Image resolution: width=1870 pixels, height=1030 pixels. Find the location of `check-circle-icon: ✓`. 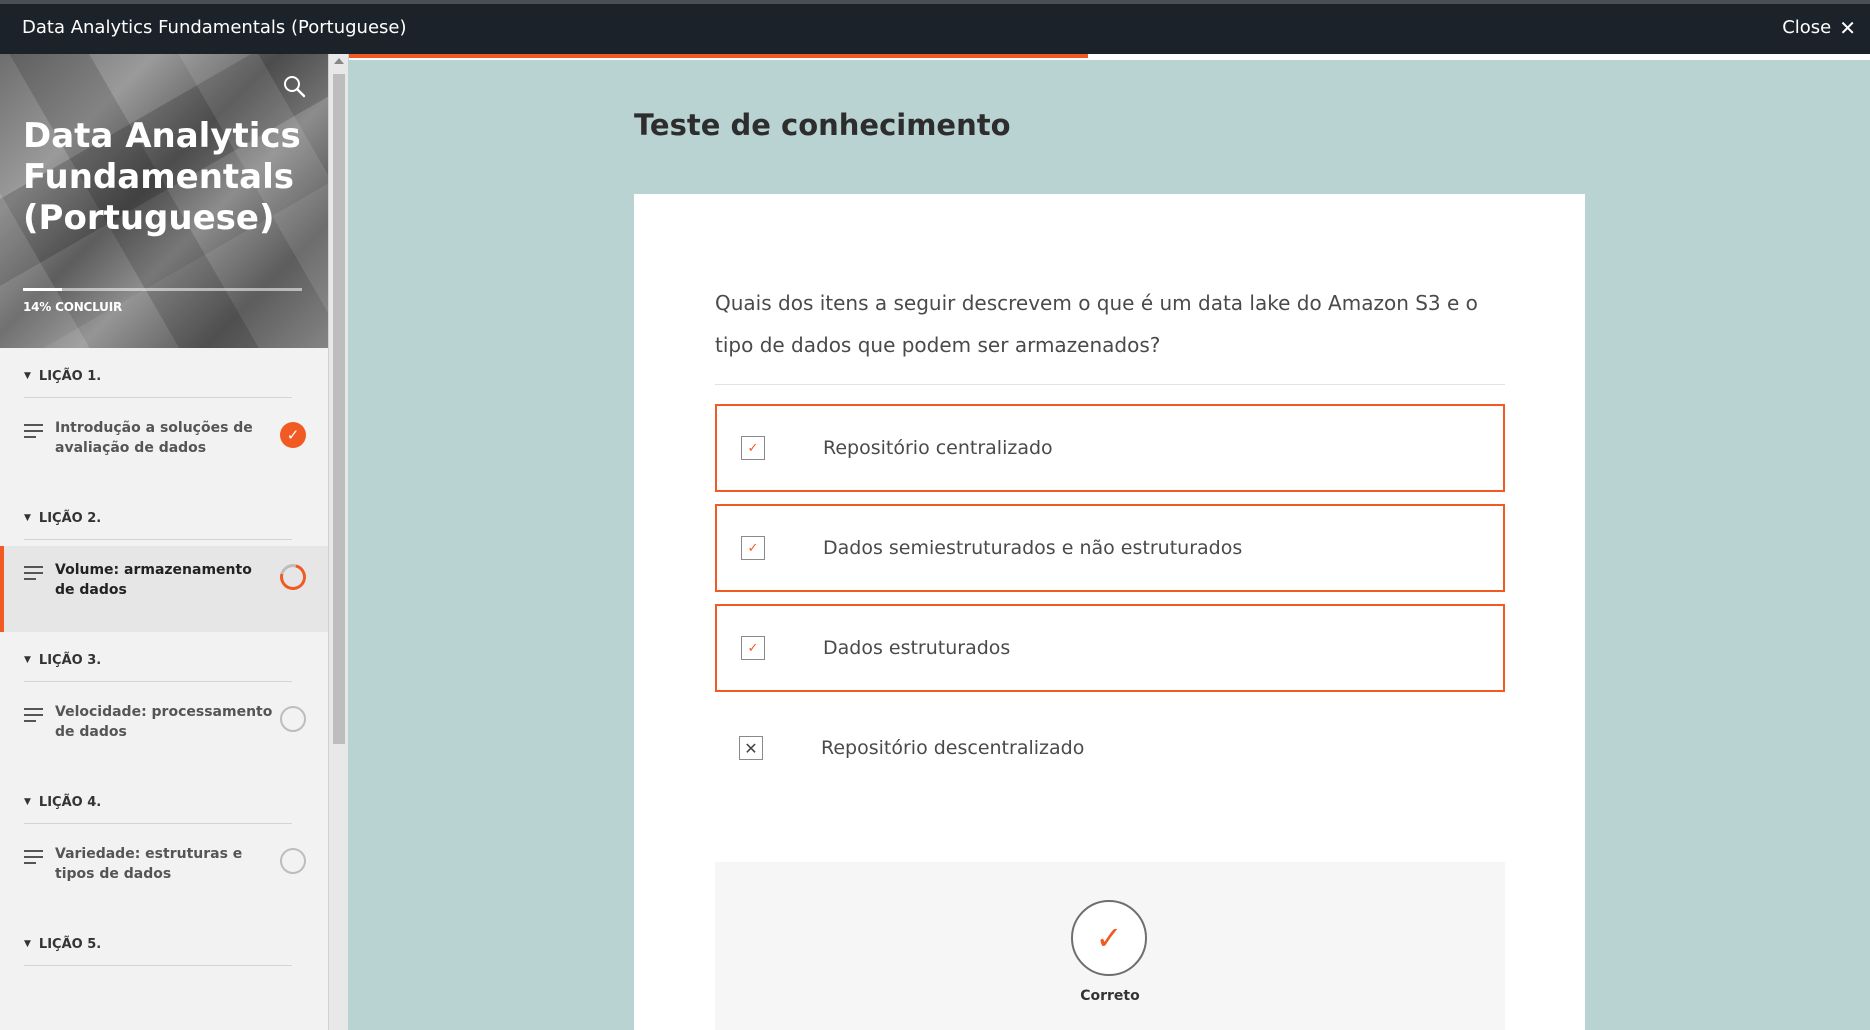

check-circle-icon: ✓ is located at coordinates (293, 435).